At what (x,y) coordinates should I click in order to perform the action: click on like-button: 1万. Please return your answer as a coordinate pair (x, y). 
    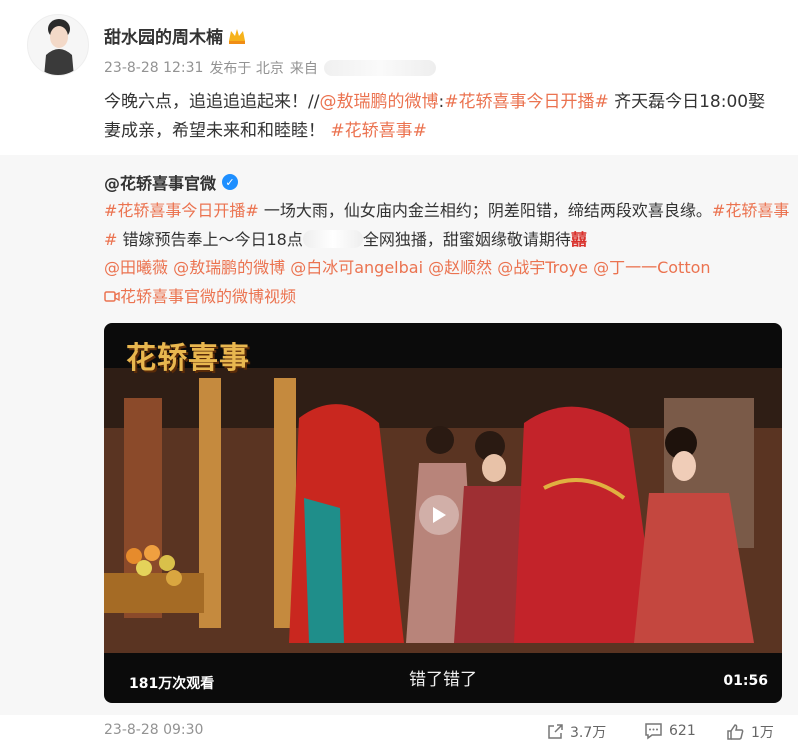
    Looking at the image, I should click on (750, 732).